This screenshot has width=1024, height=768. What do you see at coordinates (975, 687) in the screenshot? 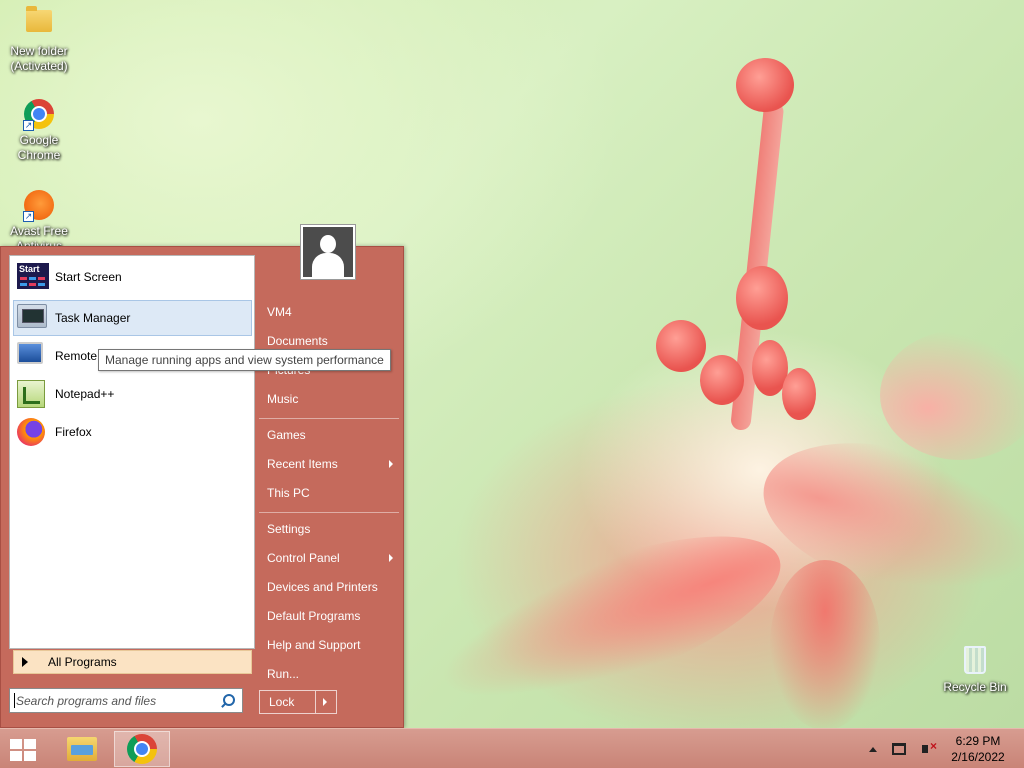
I see `desktop-icon-label: Recycle Bin` at bounding box center [975, 687].